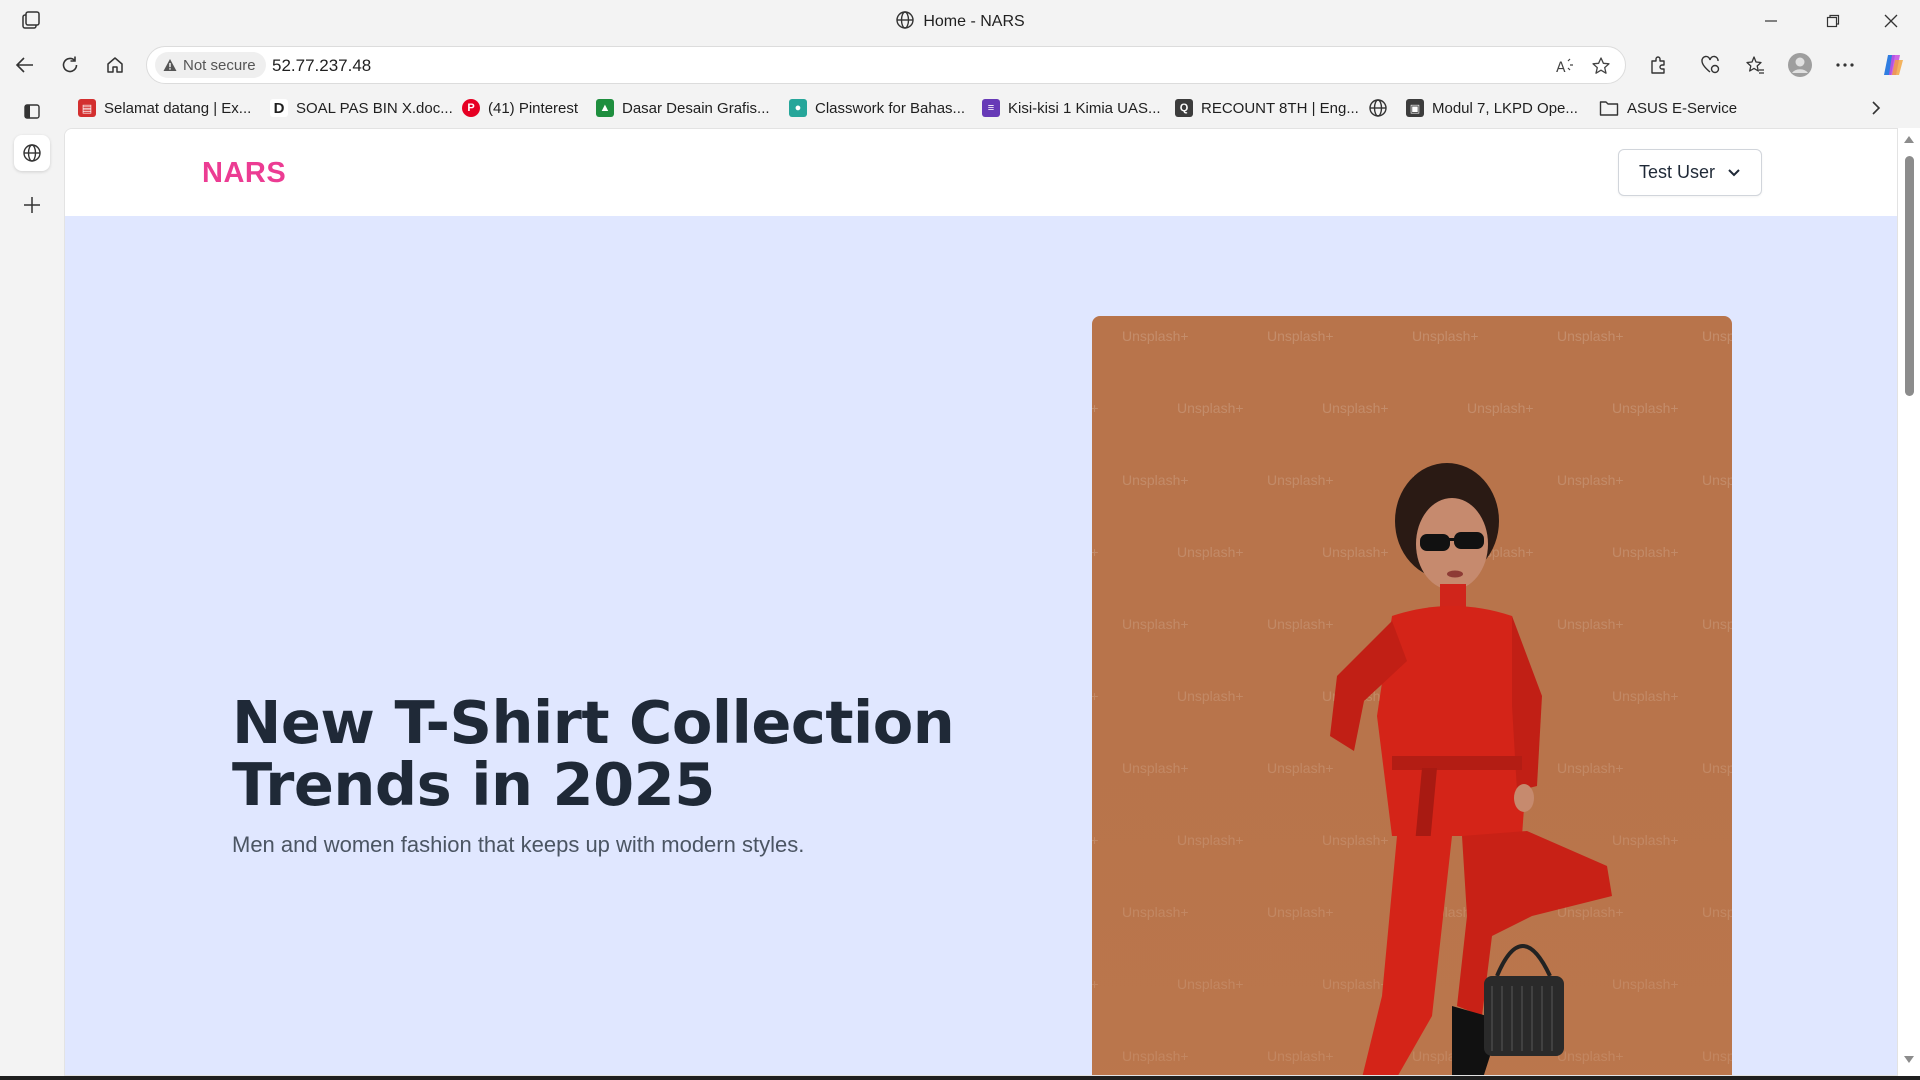 Image resolution: width=1920 pixels, height=1080 pixels. Describe the element at coordinates (798, 108) in the screenshot. I see `classroom-icon: ●` at that location.